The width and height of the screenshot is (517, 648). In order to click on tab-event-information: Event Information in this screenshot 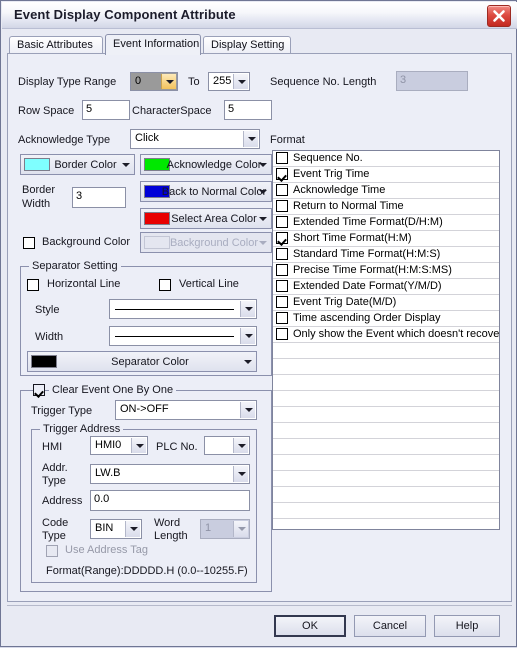, I will do `click(153, 44)`.